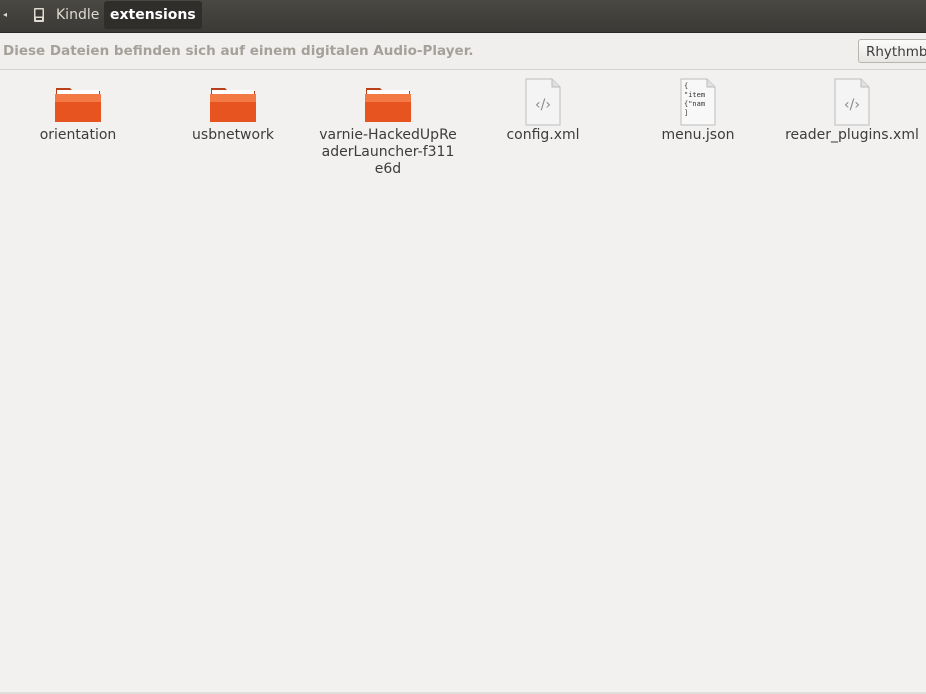  I want to click on file-name: orientation, so click(78, 135).